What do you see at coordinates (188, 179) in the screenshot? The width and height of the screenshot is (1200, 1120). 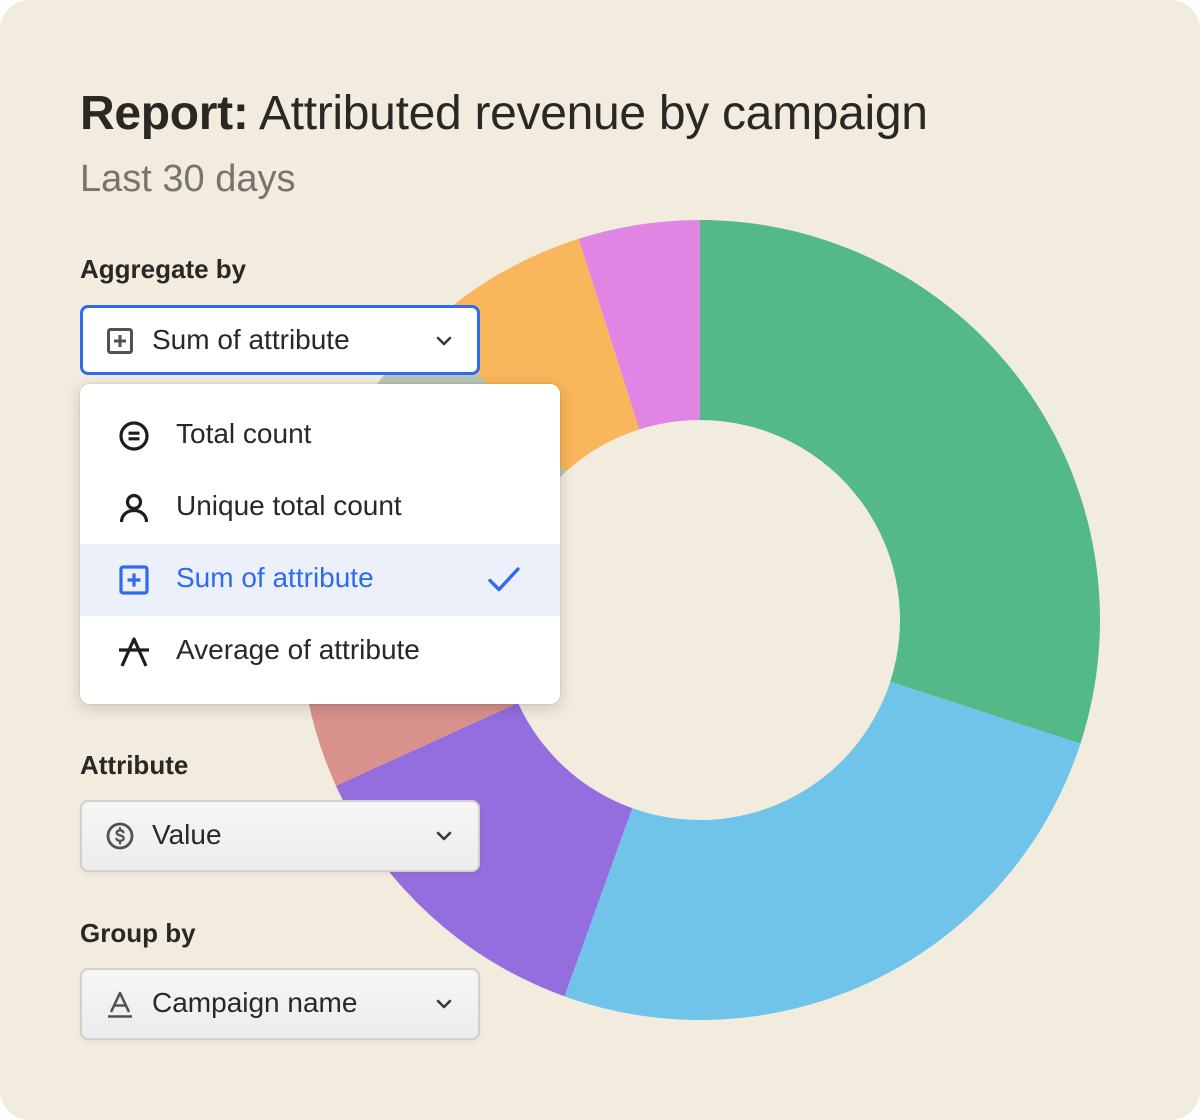 I see `date-range-subtitle: Last 30 days` at bounding box center [188, 179].